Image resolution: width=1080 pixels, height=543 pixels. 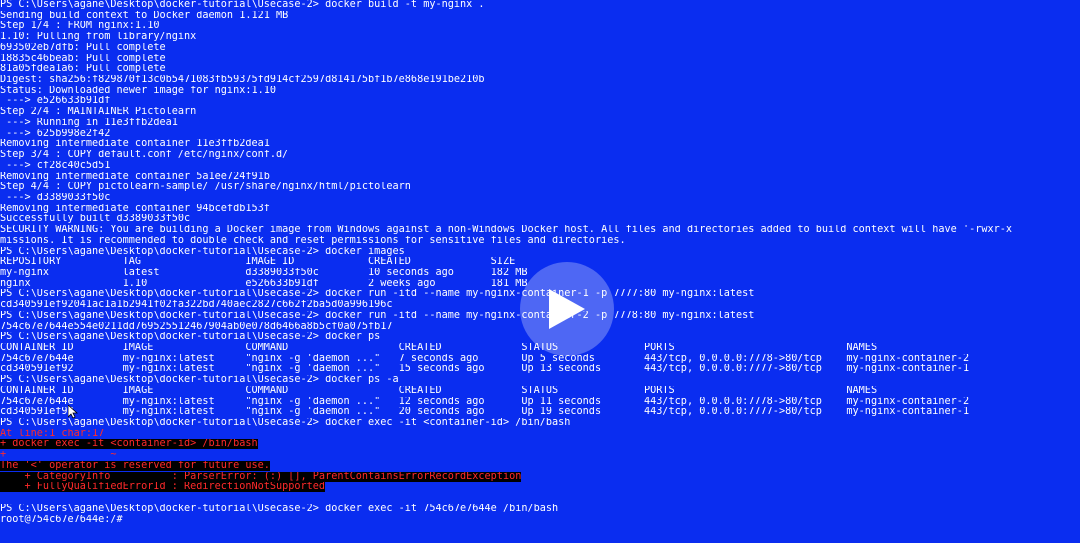 I want to click on terminal-line: ---> Running in 11e3ffb2dea1, so click(x=540, y=123).